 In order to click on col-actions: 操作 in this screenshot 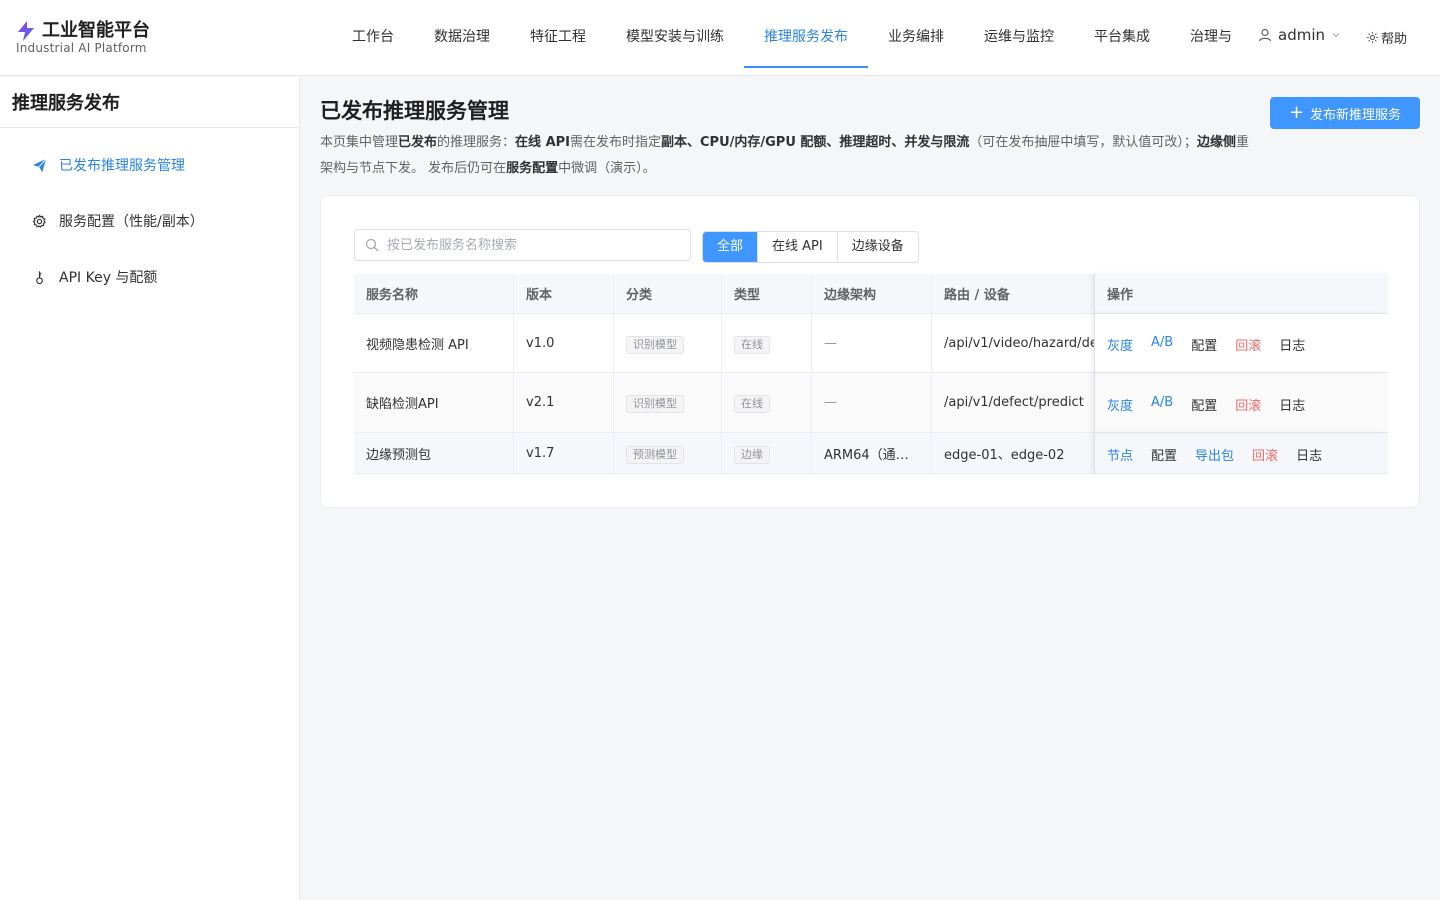, I will do `click(1241, 293)`.